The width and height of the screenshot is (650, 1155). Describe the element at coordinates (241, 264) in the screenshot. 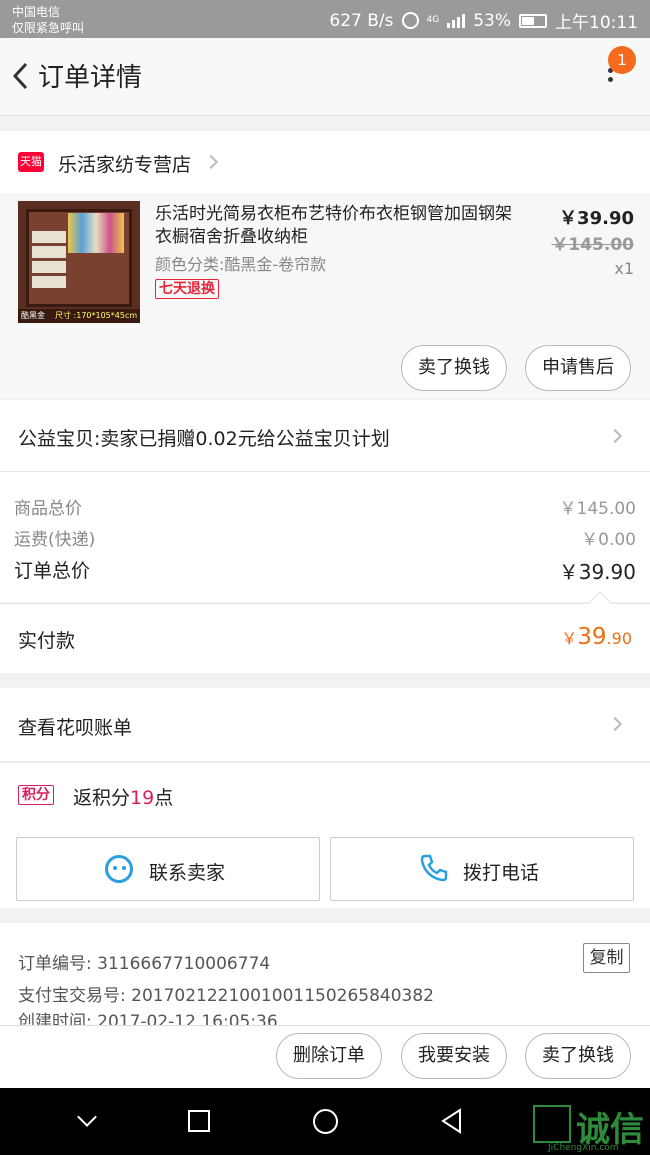

I see `product-sku: 颜色分类:酷黑金-卷帘款` at that location.